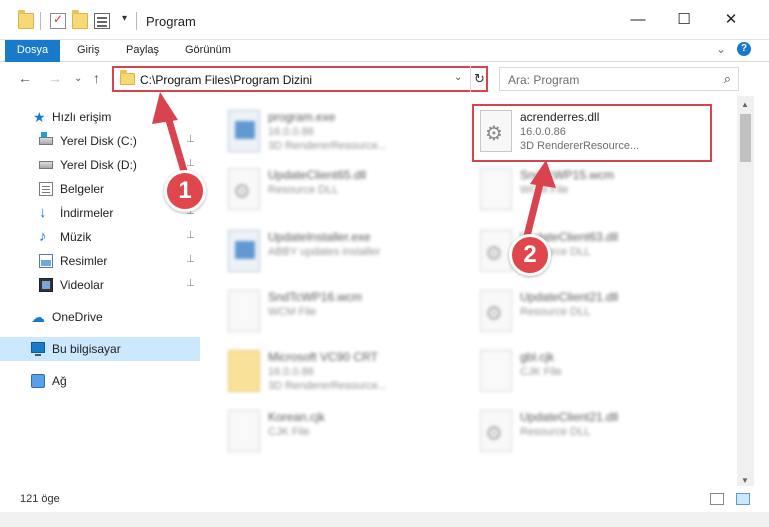  I want to click on sidebar-item-network: Ağ, so click(100, 381).